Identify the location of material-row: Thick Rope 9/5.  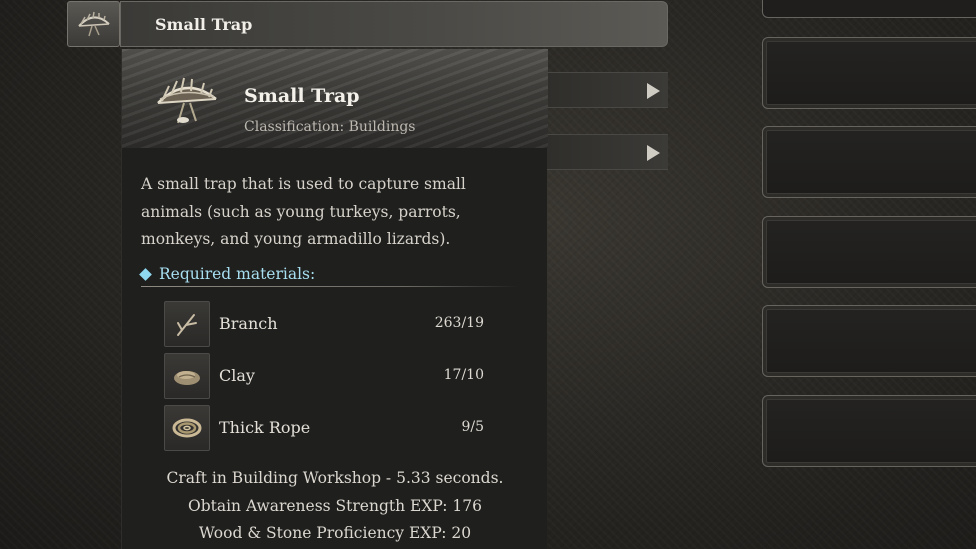
(324, 428).